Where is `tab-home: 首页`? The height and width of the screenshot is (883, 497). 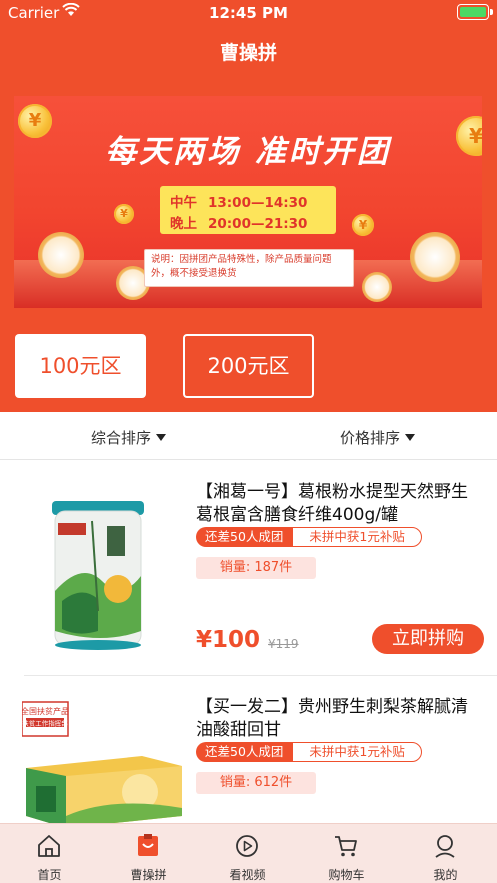 tab-home: 首页 is located at coordinates (49, 853).